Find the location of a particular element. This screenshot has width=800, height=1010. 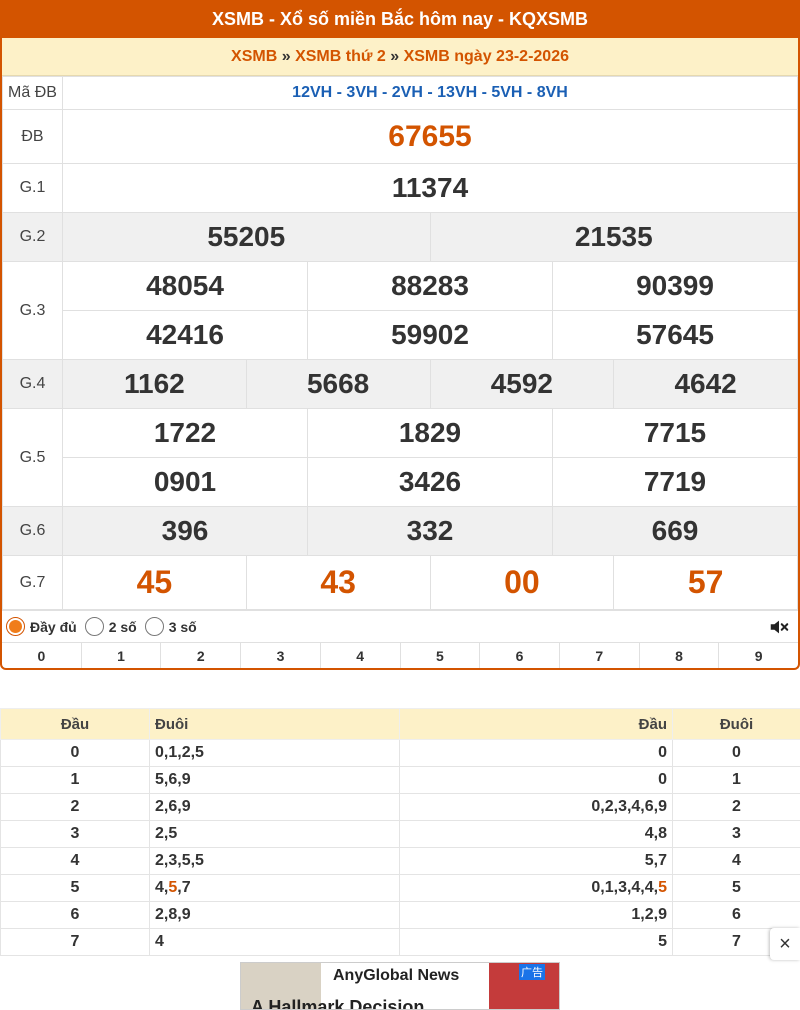

g5-number: 7719 is located at coordinates (675, 482).